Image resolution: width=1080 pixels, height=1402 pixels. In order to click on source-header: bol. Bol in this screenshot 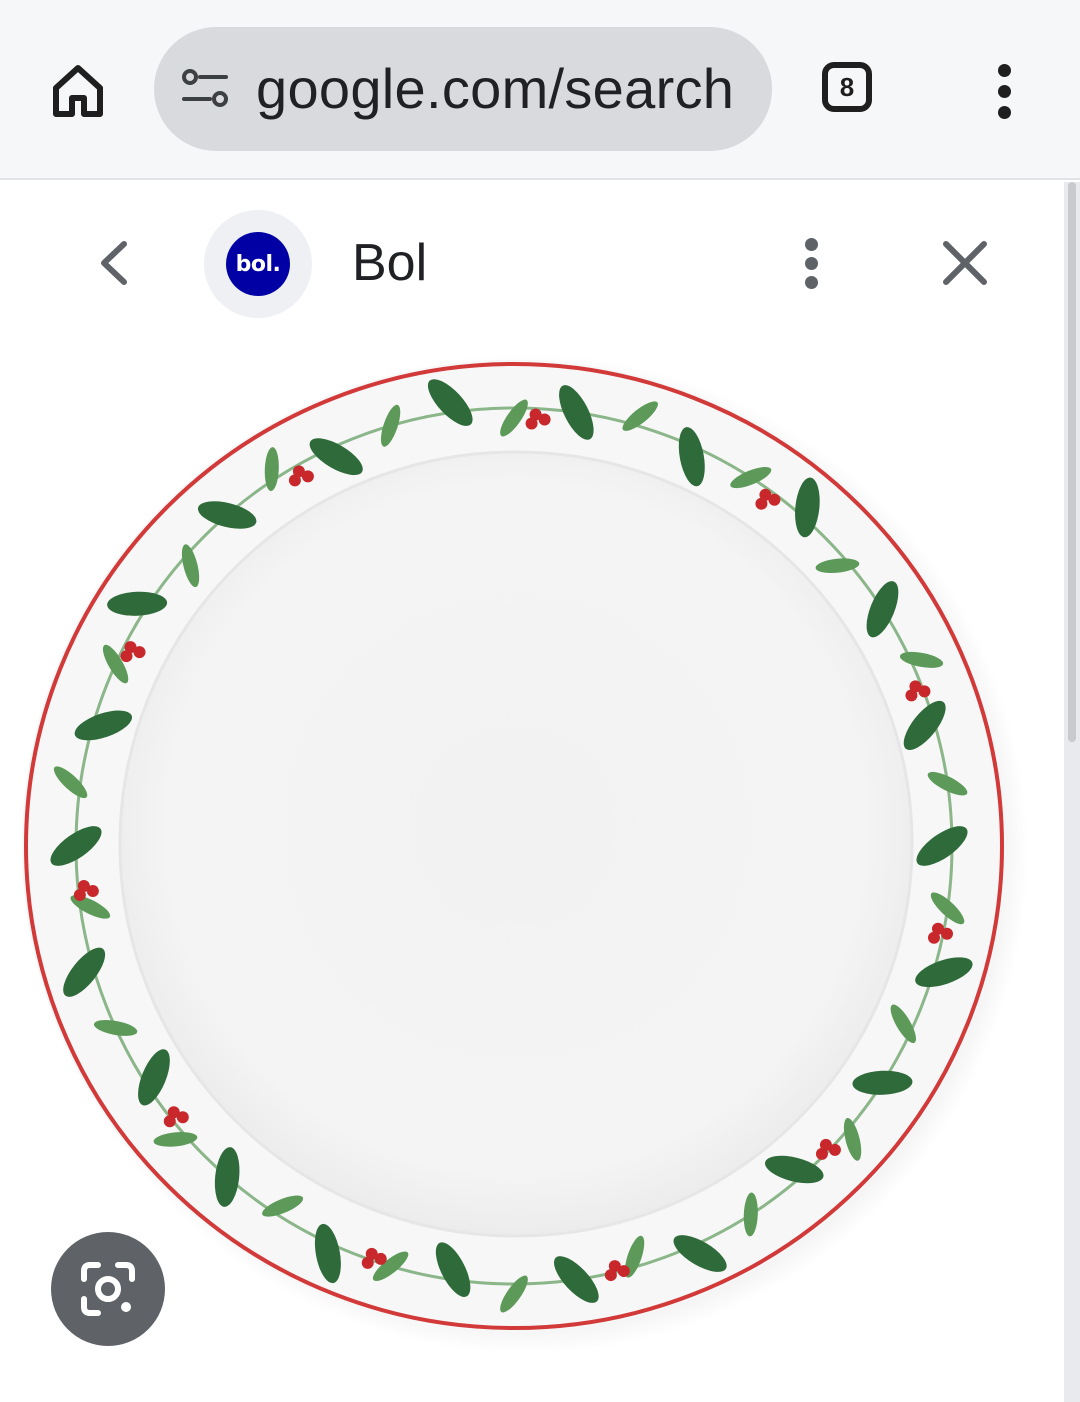, I will do `click(540, 263)`.